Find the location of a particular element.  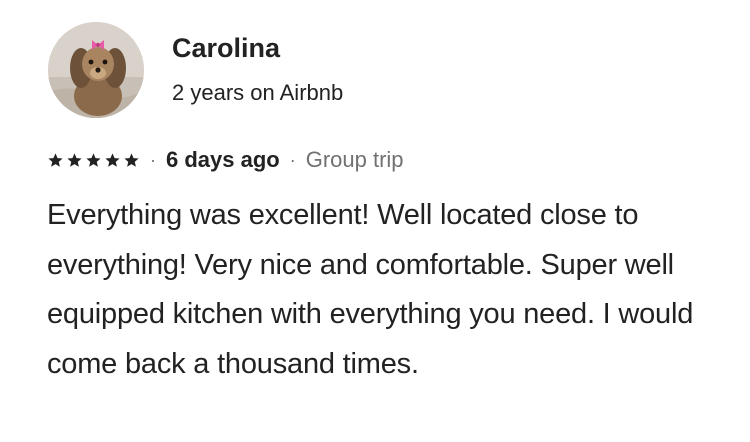

review-date: 6 days ago is located at coordinates (223, 159).